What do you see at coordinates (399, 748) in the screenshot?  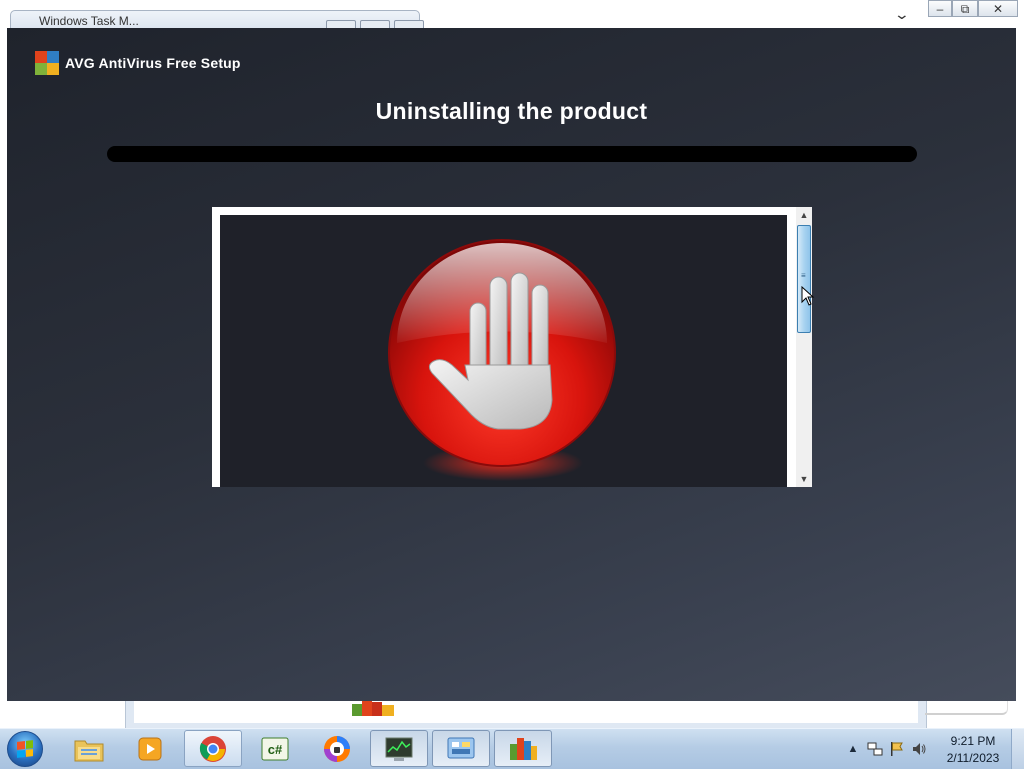 I see `task-manager-icon` at bounding box center [399, 748].